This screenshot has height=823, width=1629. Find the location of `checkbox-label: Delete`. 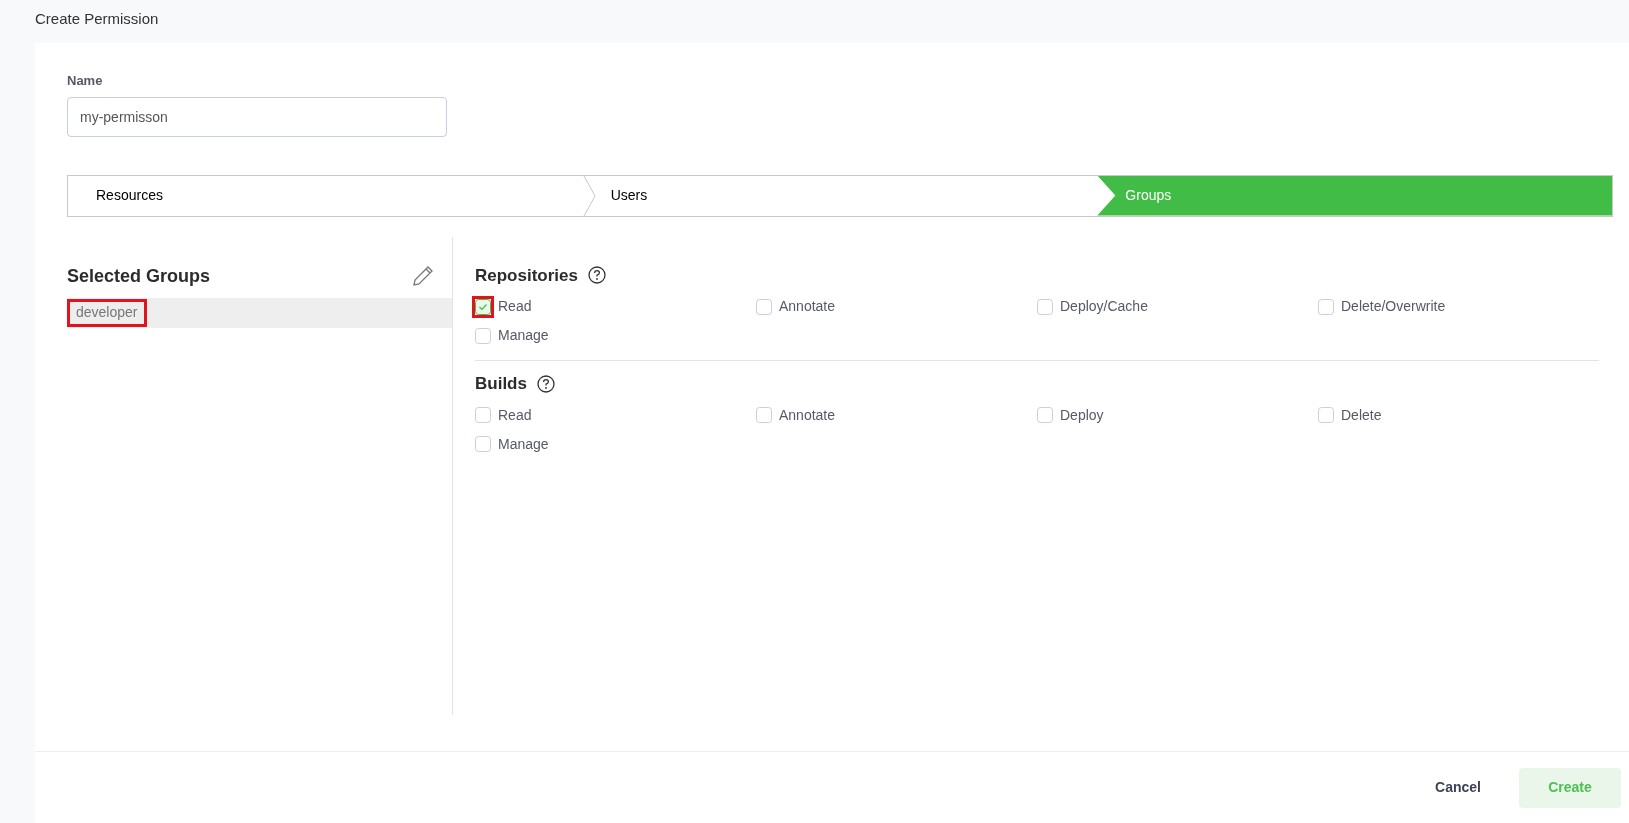

checkbox-label: Delete is located at coordinates (1361, 415).